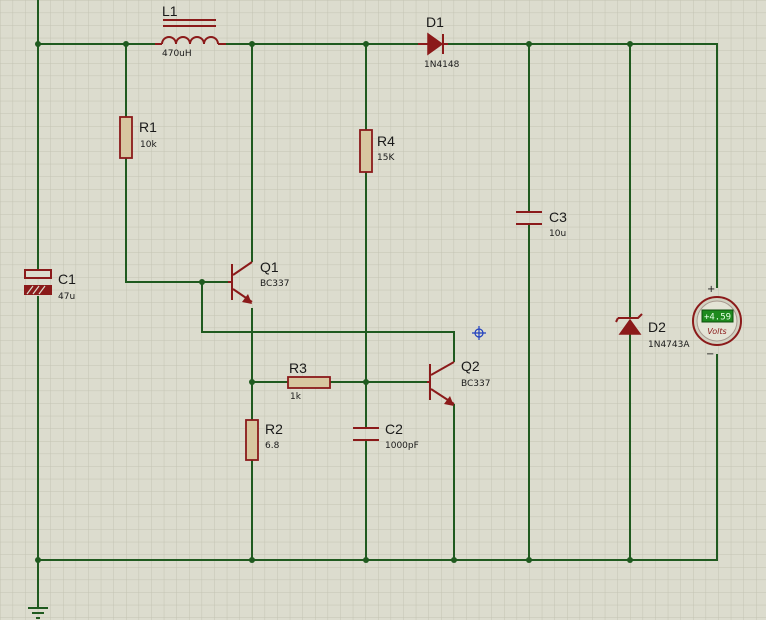  Describe the element at coordinates (669, 345) in the screenshot. I see `d2-value: 1N4743A` at that location.